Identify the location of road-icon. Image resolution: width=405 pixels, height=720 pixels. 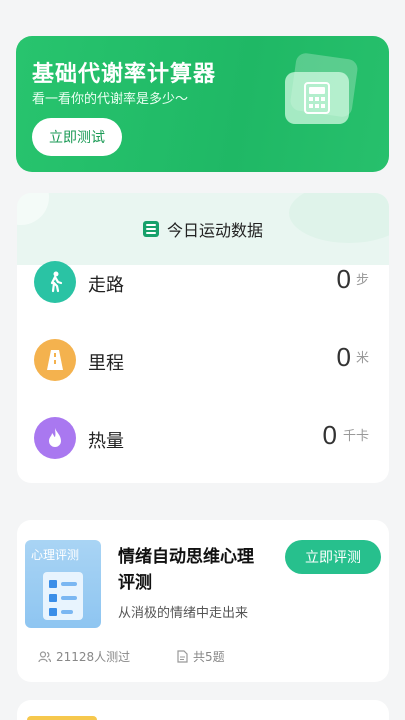
(55, 360).